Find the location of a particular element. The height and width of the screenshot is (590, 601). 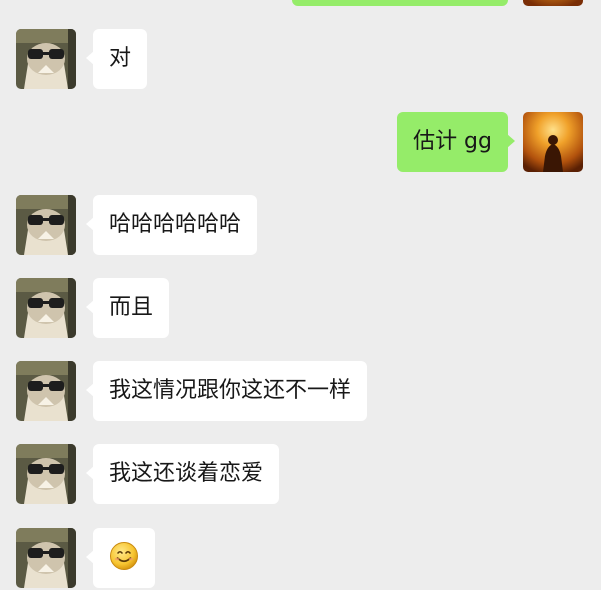

message-text: 我这情况跟你这还不一样 is located at coordinates (230, 390).